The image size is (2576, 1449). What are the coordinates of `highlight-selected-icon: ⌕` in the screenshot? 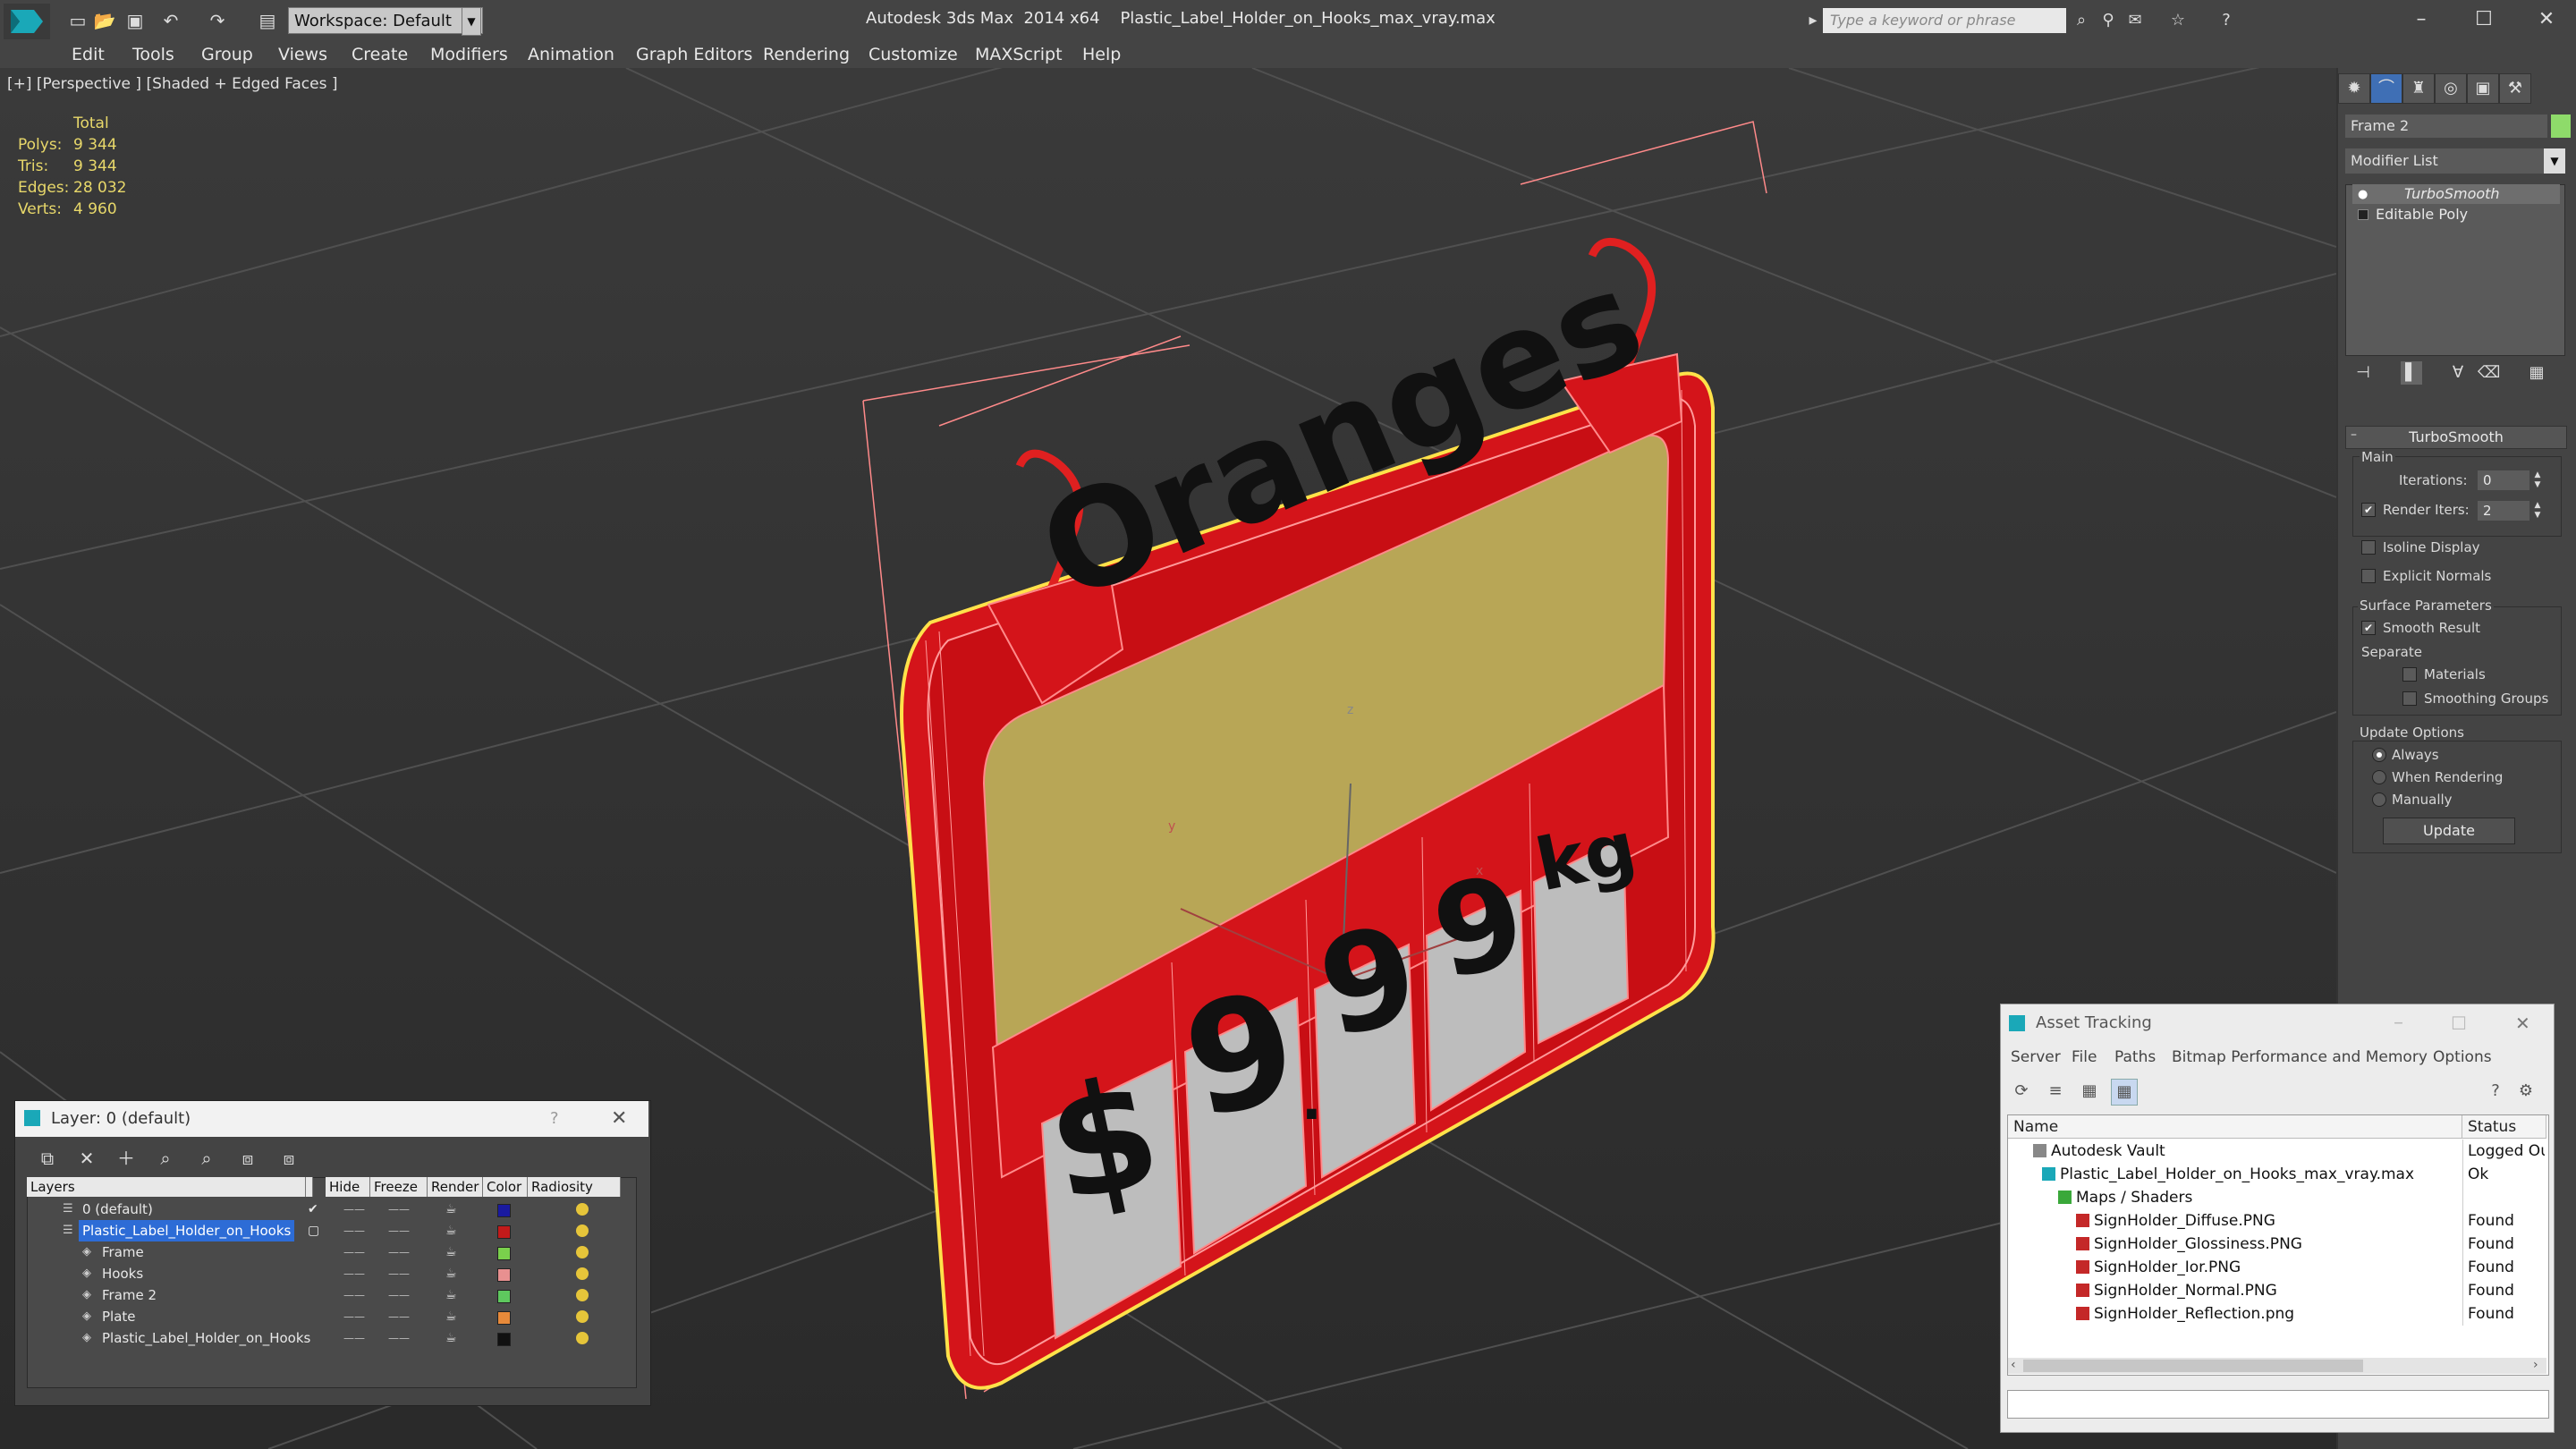 It's located at (206, 1158).